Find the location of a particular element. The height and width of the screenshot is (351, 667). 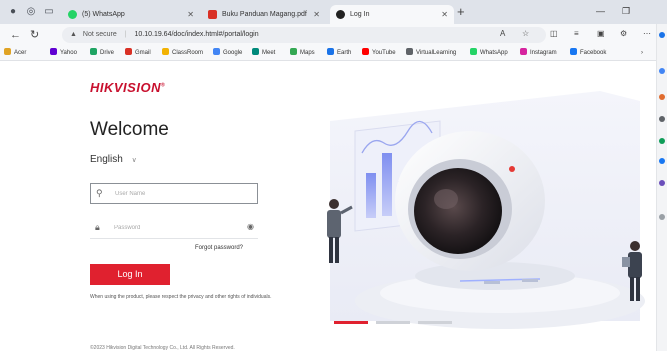

more-bookmarks-icon: › is located at coordinates (642, 53).